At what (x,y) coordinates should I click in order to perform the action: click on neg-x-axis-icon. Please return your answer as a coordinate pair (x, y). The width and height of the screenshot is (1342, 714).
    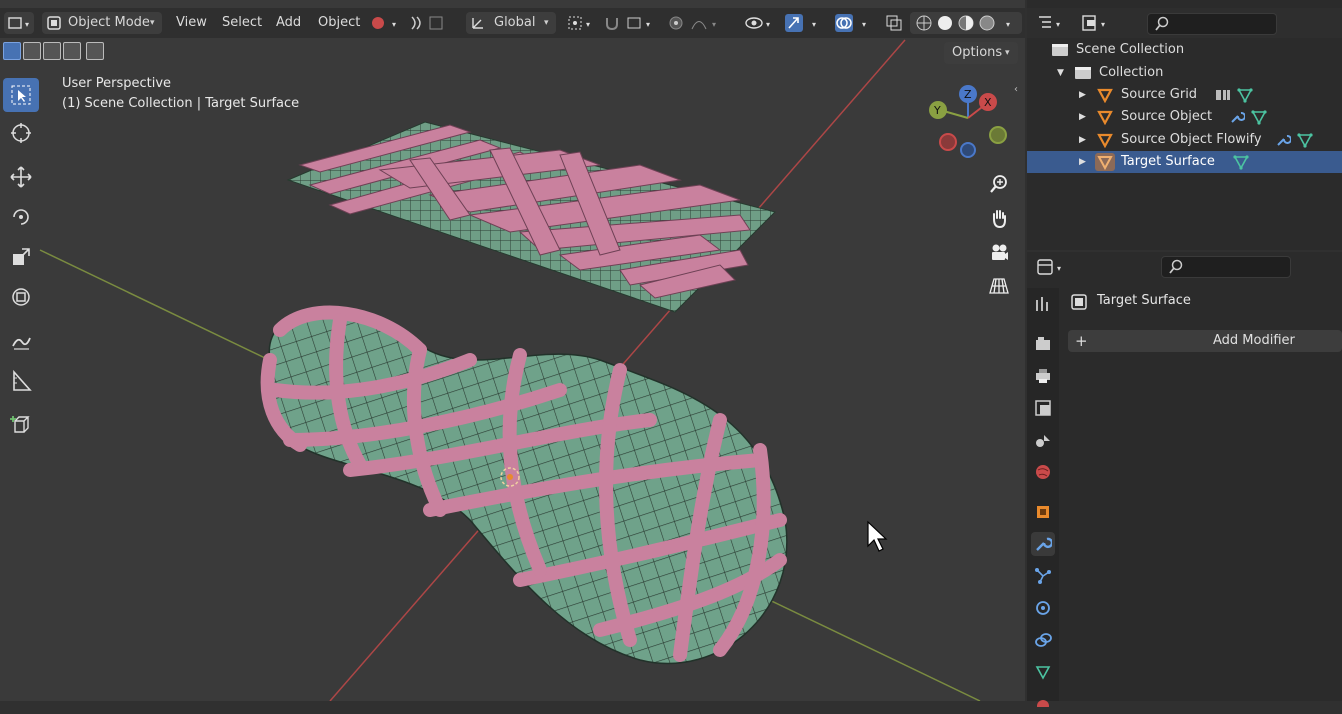
    Looking at the image, I should click on (948, 142).